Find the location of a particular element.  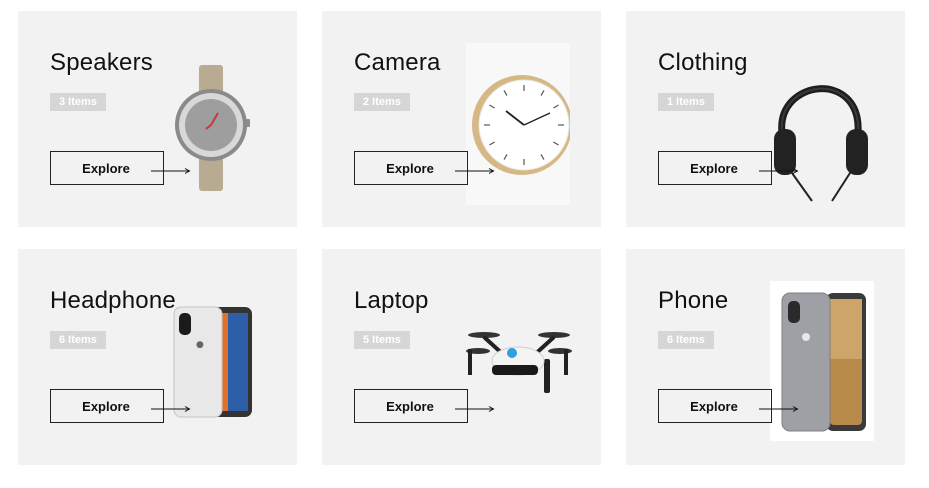

category-title: Camera is located at coordinates (397, 62).